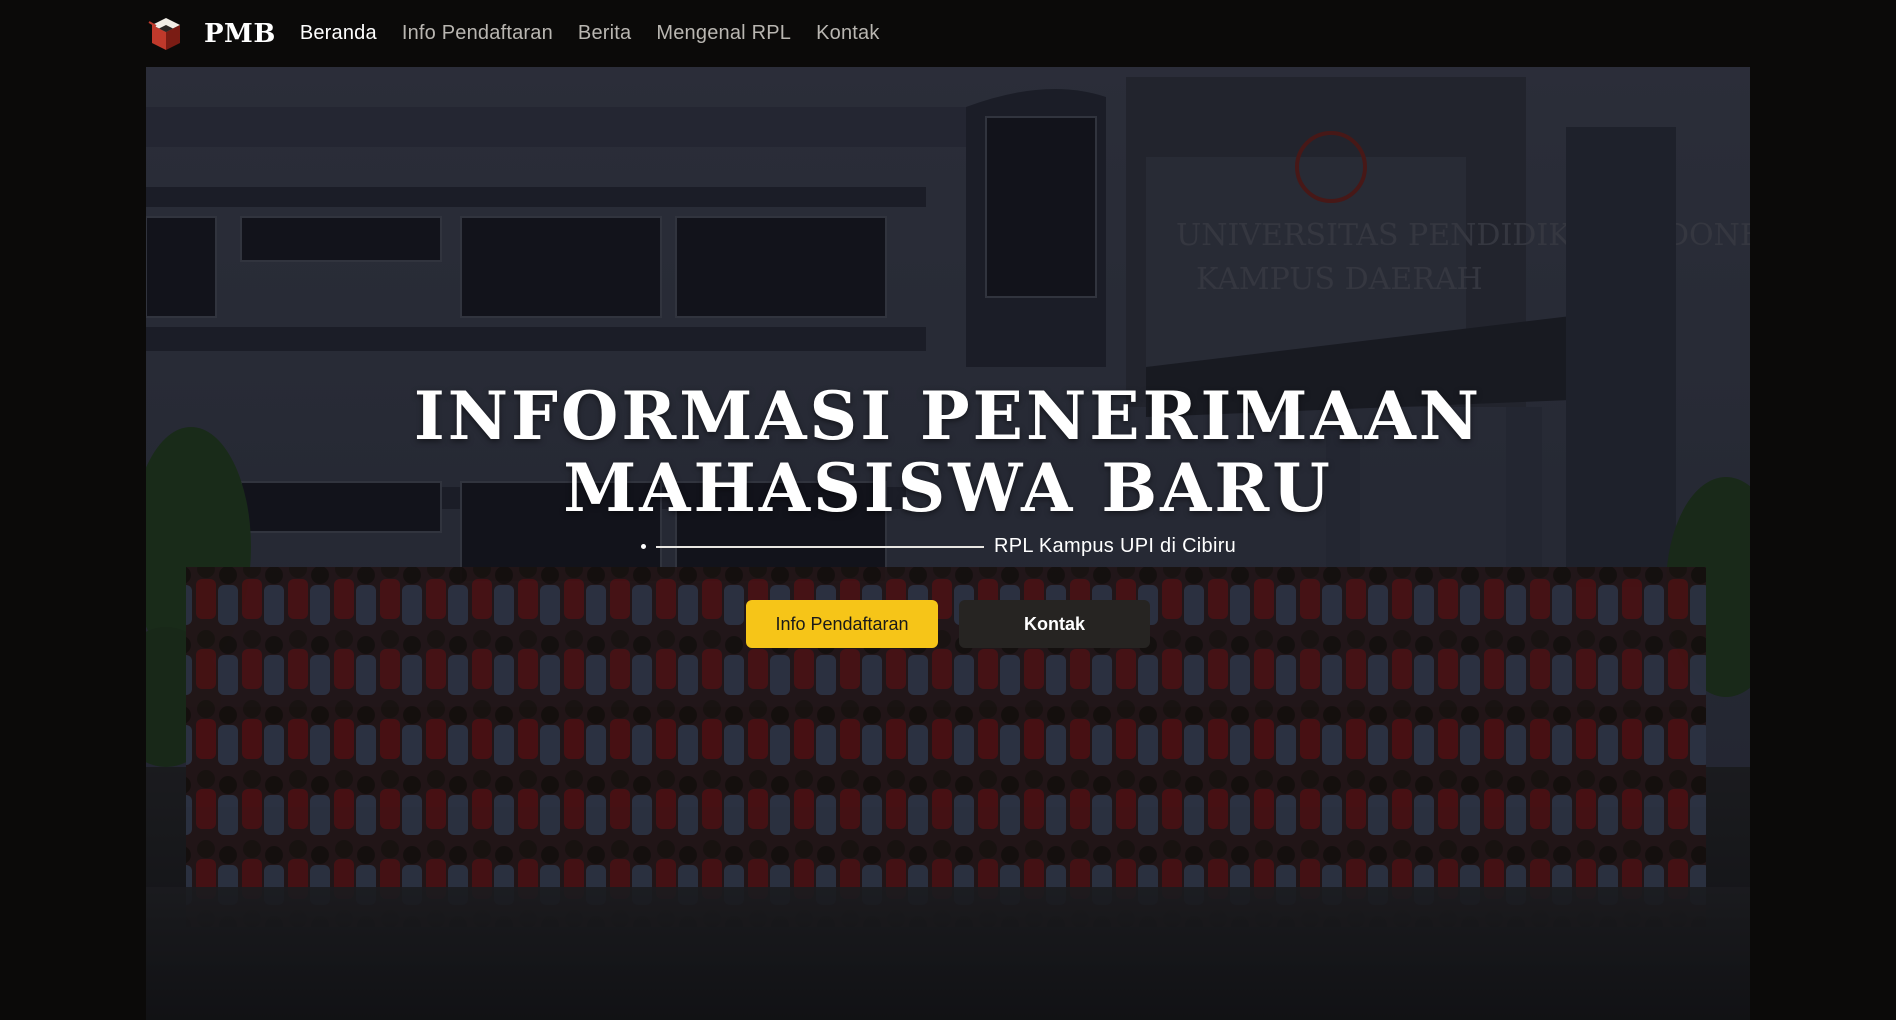 This screenshot has height=1020, width=1896. What do you see at coordinates (604, 33) in the screenshot?
I see `nav-item-berita: Berita` at bounding box center [604, 33].